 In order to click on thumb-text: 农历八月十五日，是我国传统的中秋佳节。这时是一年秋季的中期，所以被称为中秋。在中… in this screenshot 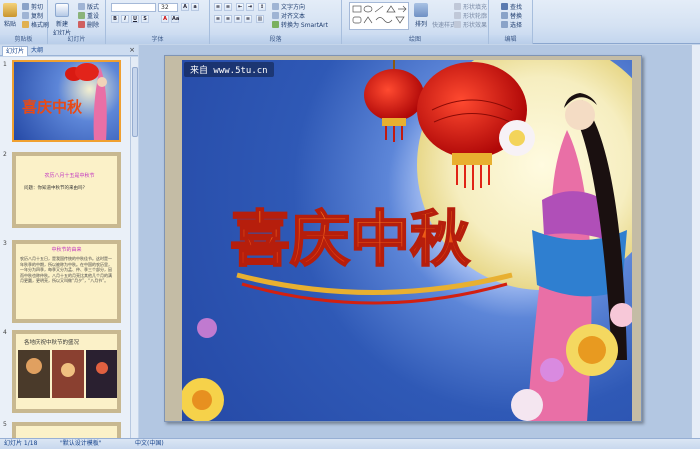, I will do `click(66, 269)`.